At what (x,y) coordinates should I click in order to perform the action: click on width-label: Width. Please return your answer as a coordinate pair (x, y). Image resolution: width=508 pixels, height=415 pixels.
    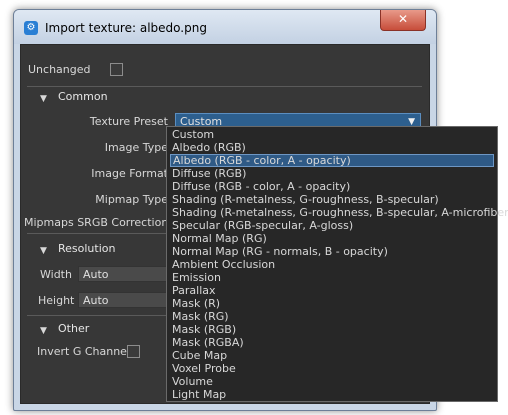
    Looking at the image, I should click on (56, 274).